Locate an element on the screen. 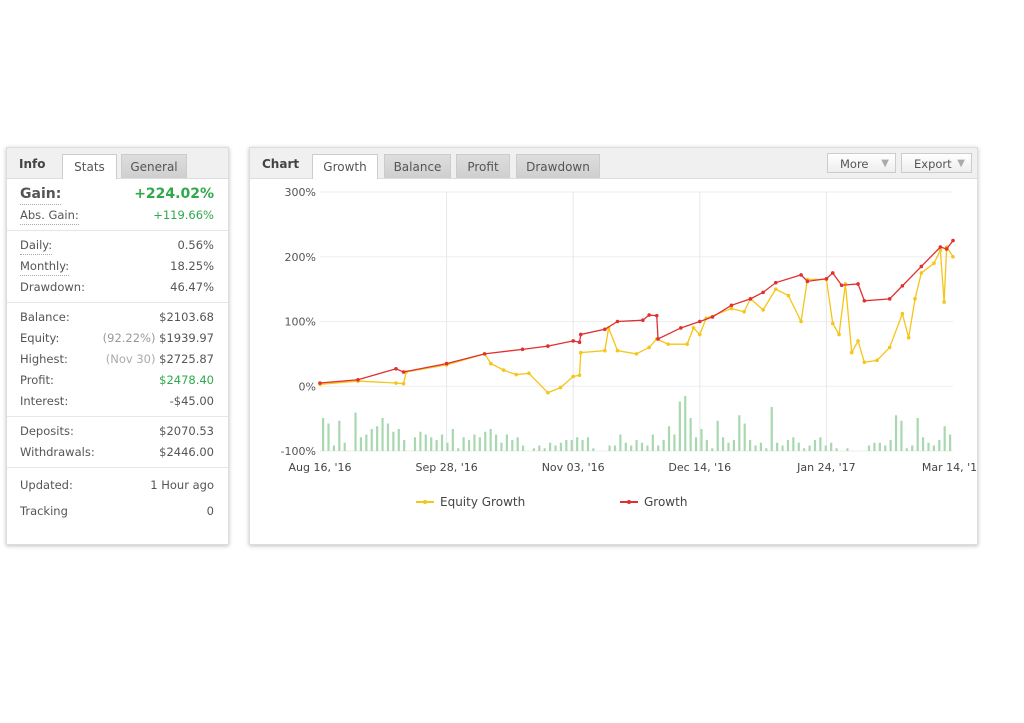 This screenshot has width=1024, height=723. legend-equity-growth-label: Equity Growth is located at coordinates (482, 502).